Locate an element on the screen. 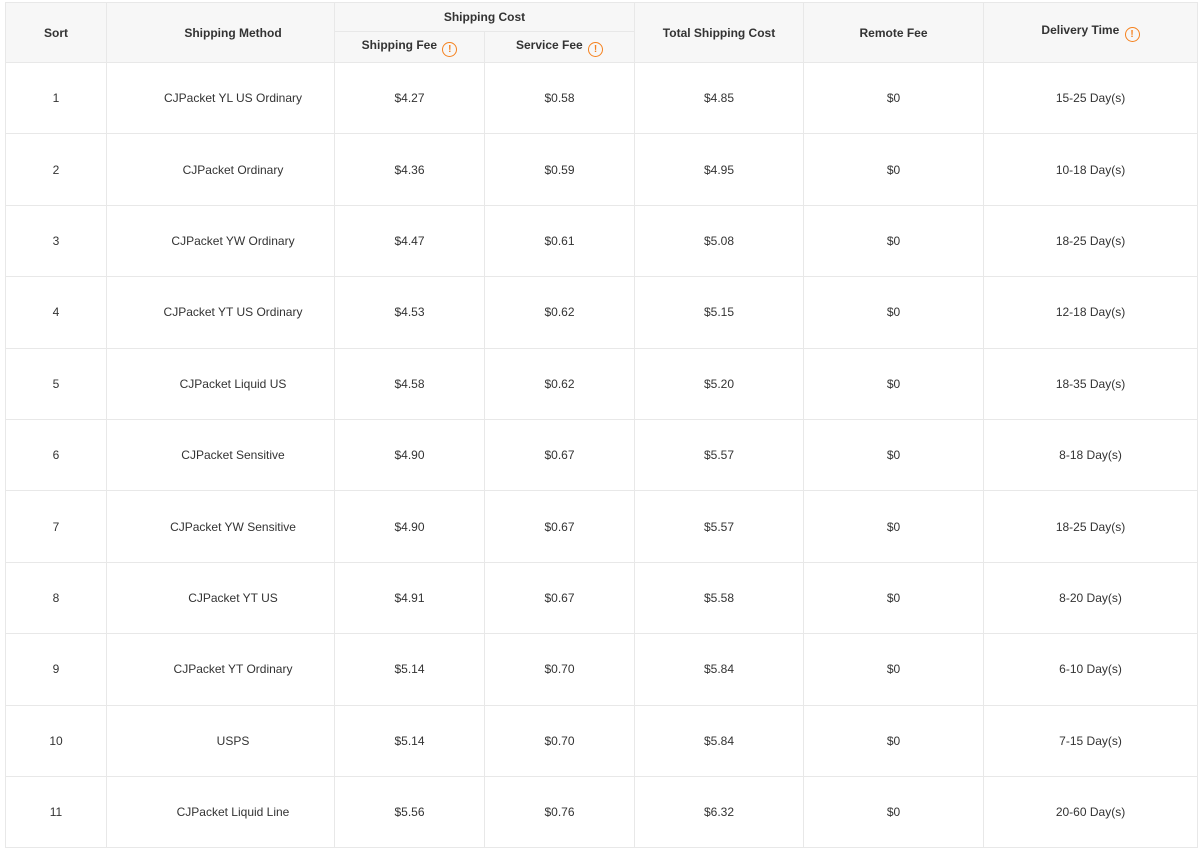  shipping-method-cell: CJPacket Liquid Line is located at coordinates (220, 811).